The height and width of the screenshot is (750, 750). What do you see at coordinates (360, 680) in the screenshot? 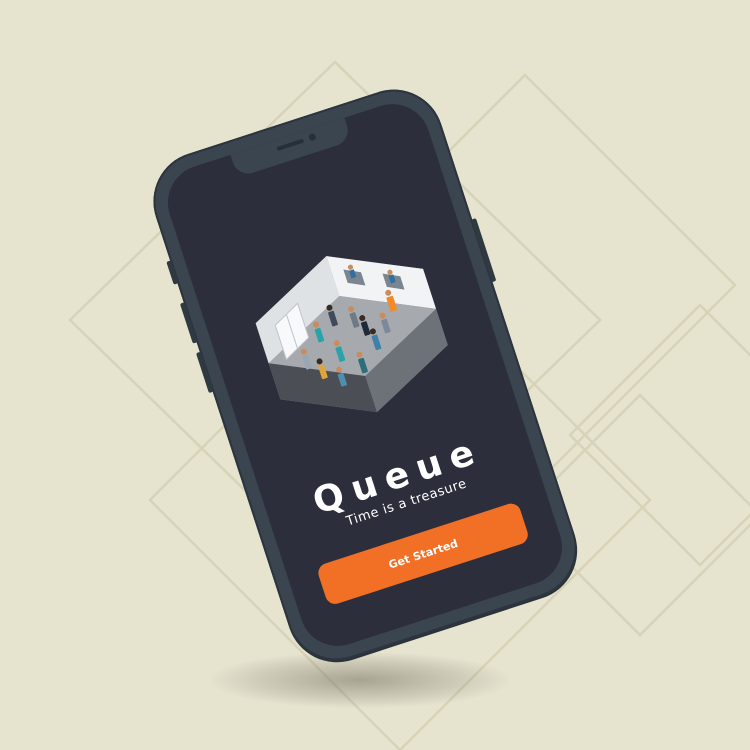
I see `phone-shadow` at bounding box center [360, 680].